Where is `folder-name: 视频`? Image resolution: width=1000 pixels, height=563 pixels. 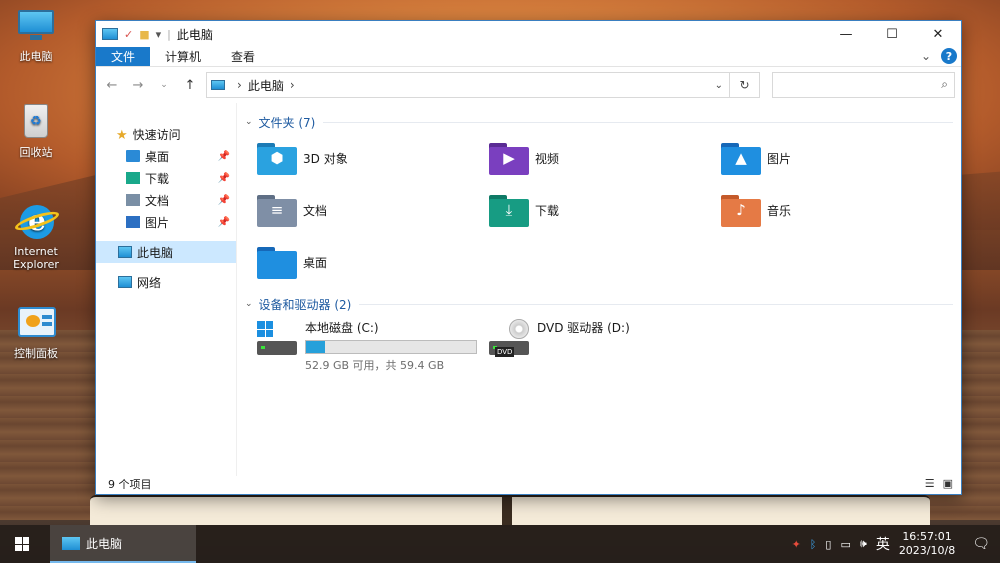 folder-name: 视频 is located at coordinates (547, 158).